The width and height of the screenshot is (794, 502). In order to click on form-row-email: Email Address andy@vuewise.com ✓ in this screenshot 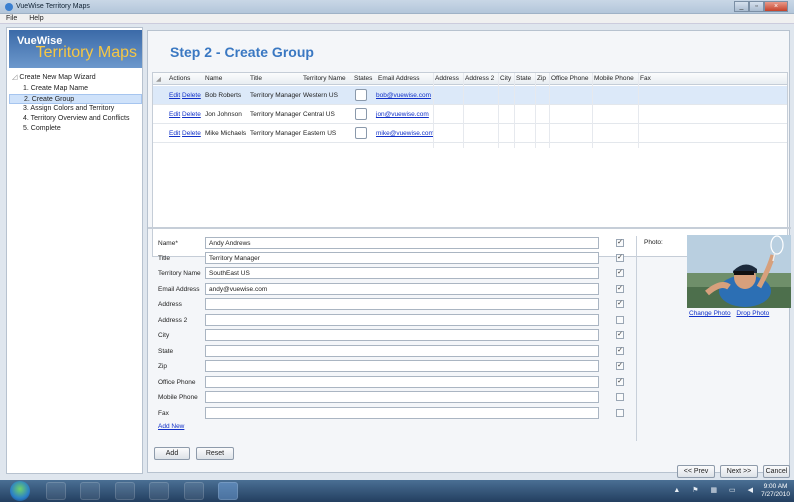, I will do `click(391, 289)`.